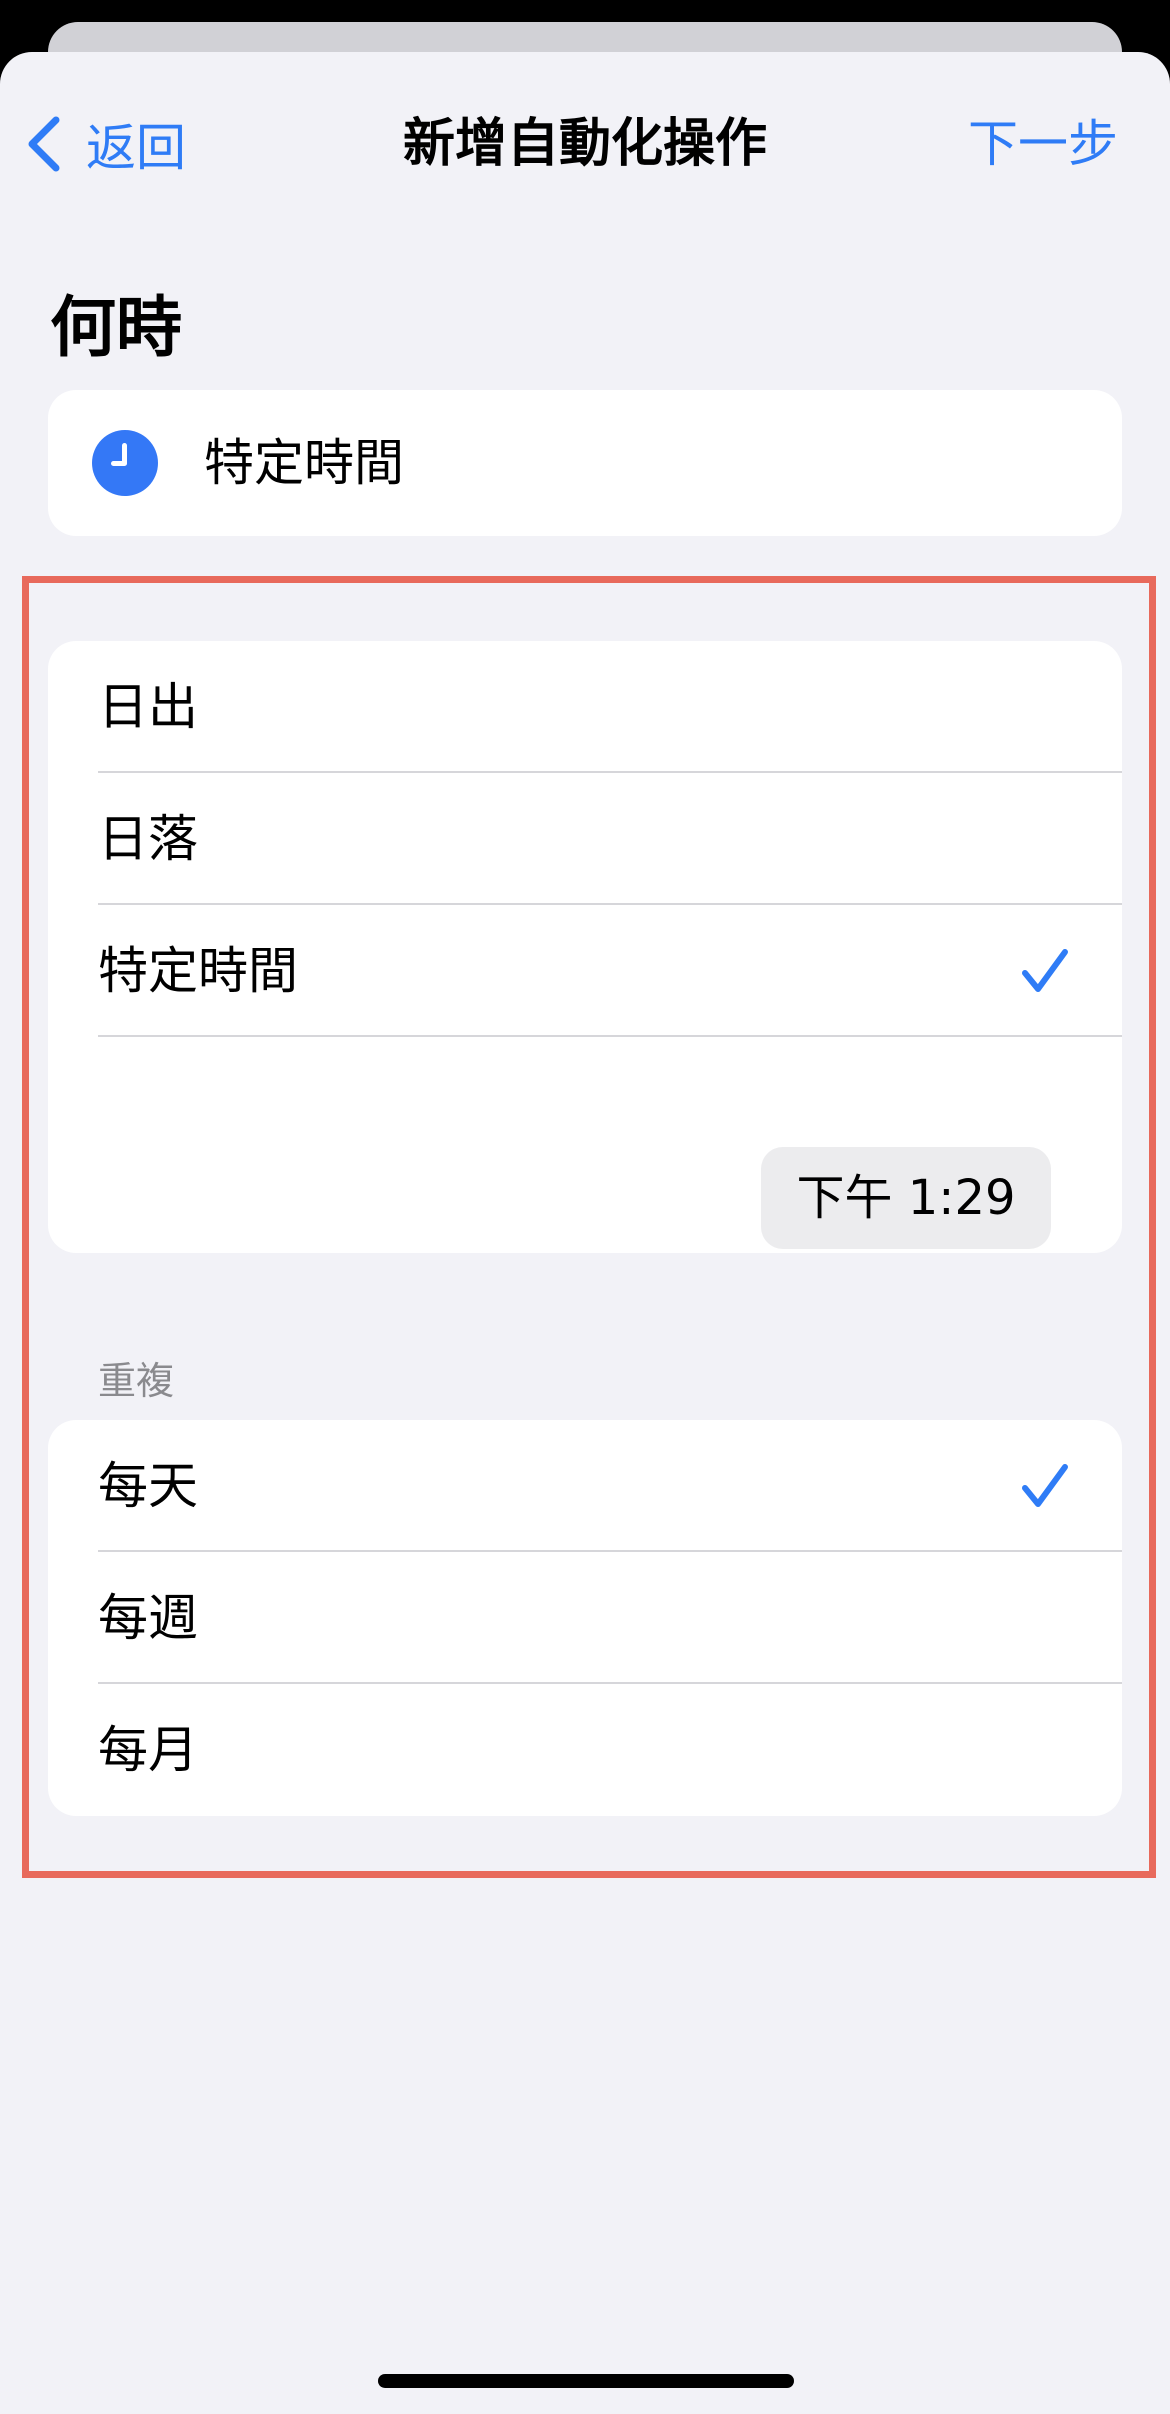 Image resolution: width=1170 pixels, height=2414 pixels. I want to click on navigation-bar: 返回 新增自動化操作 下一步, so click(585, 137).